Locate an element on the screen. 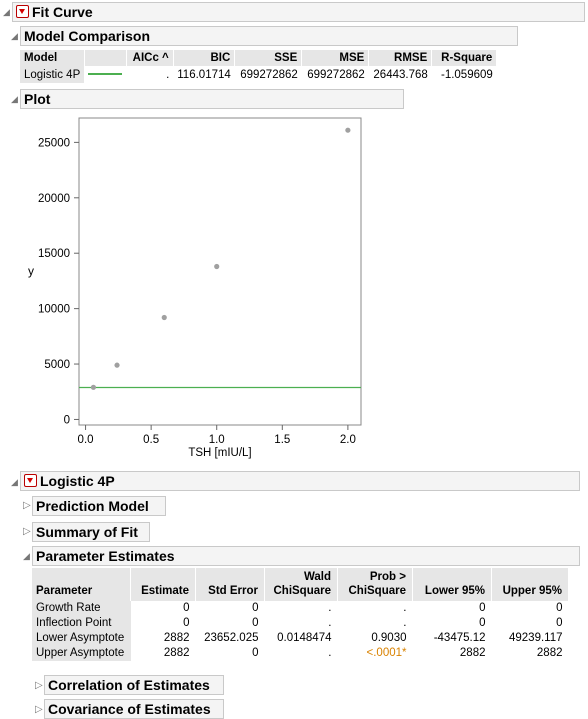 The width and height of the screenshot is (588, 719). summary-of-fit-header: Summary of Fit is located at coordinates (91, 532).